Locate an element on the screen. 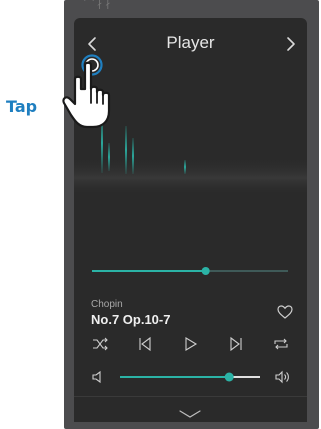 The height and width of the screenshot is (429, 321). tap-label: Tap is located at coordinates (22, 106).